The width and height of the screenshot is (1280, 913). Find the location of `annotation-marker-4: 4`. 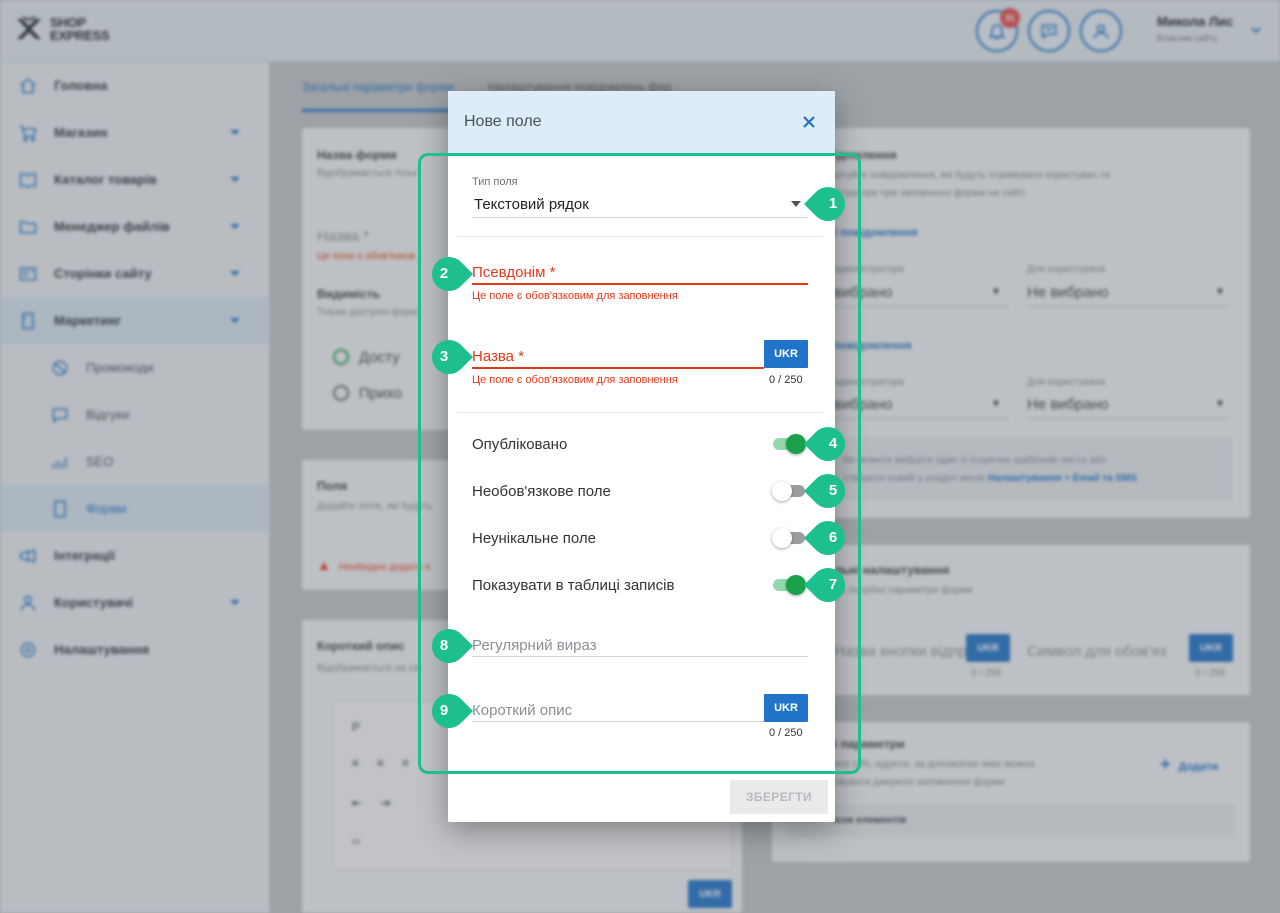

annotation-marker-4: 4 is located at coordinates (827, 444).